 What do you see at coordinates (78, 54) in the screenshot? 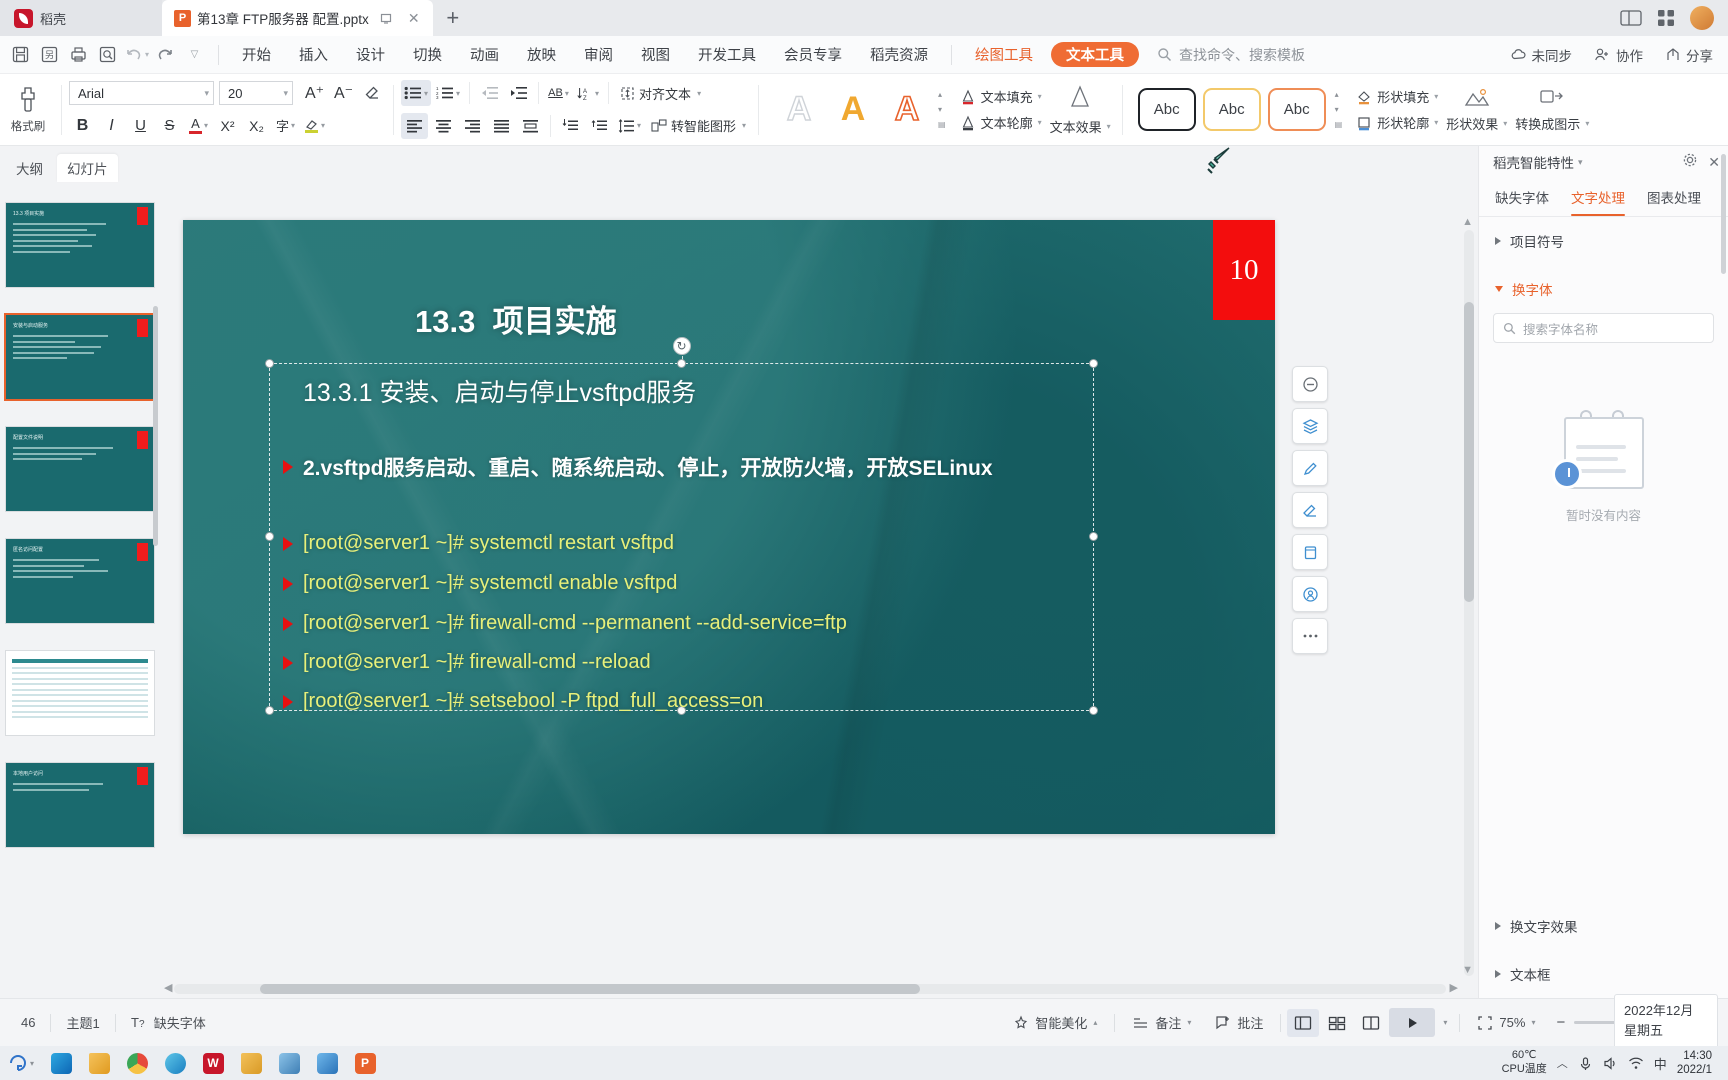
I see `print-icon` at bounding box center [78, 54].